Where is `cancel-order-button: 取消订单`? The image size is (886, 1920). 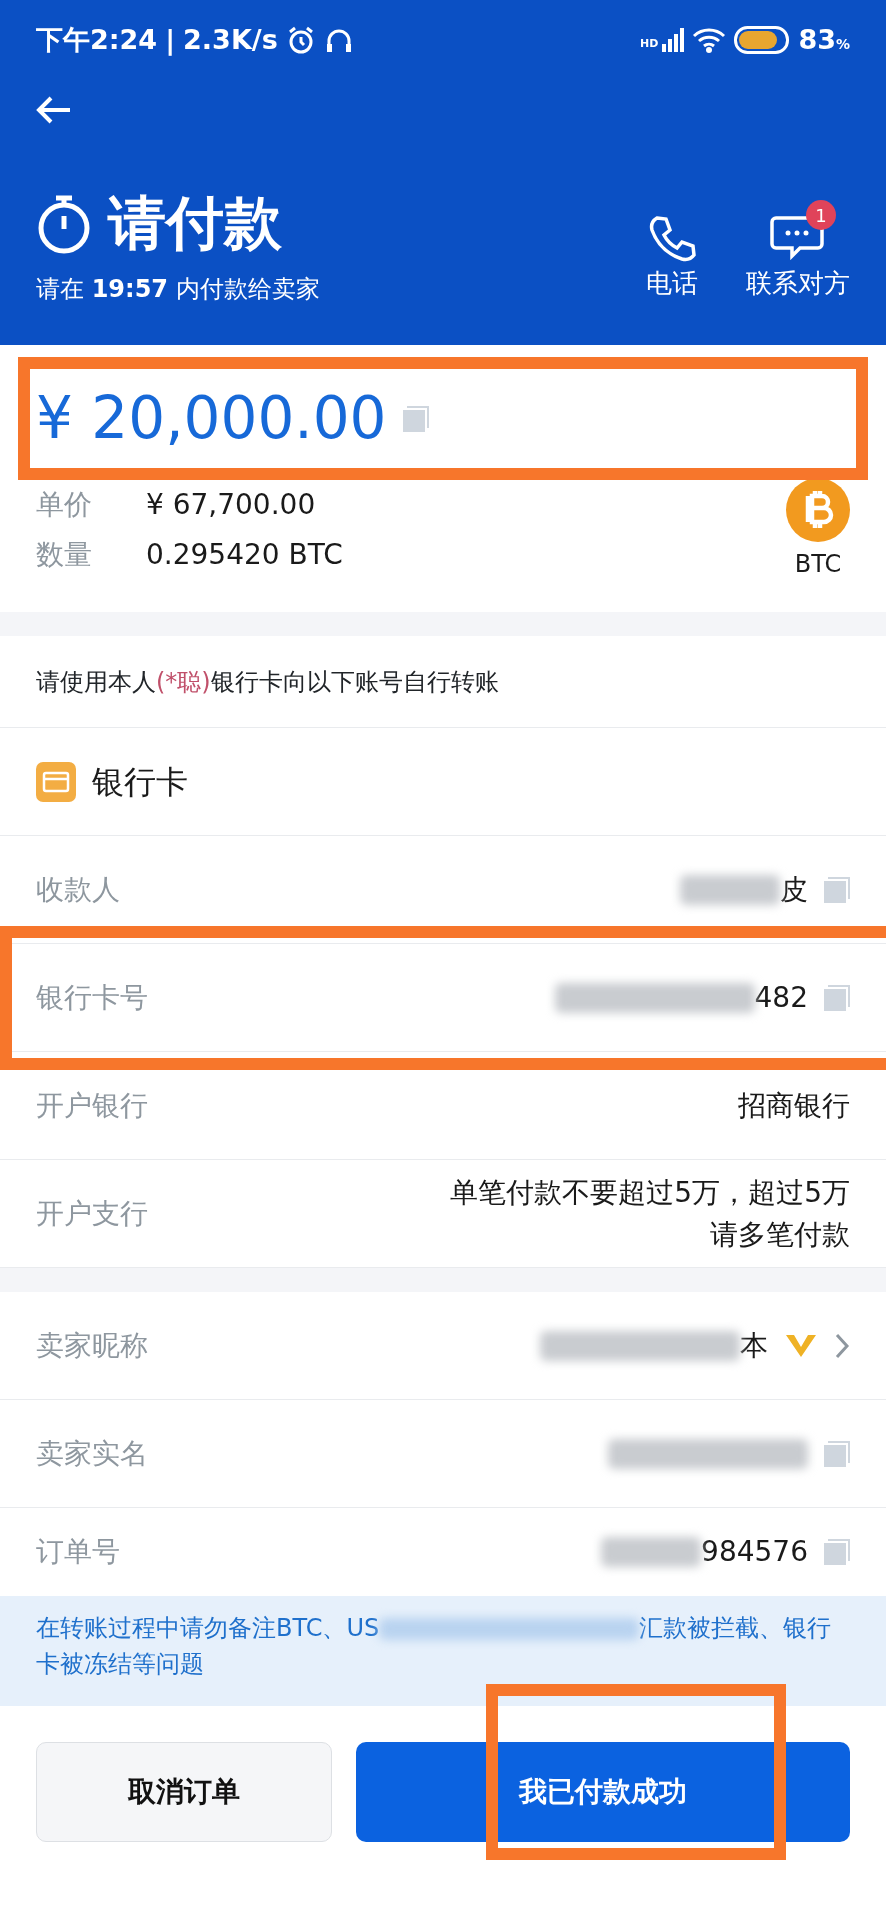
cancel-order-button: 取消订单 is located at coordinates (184, 1792).